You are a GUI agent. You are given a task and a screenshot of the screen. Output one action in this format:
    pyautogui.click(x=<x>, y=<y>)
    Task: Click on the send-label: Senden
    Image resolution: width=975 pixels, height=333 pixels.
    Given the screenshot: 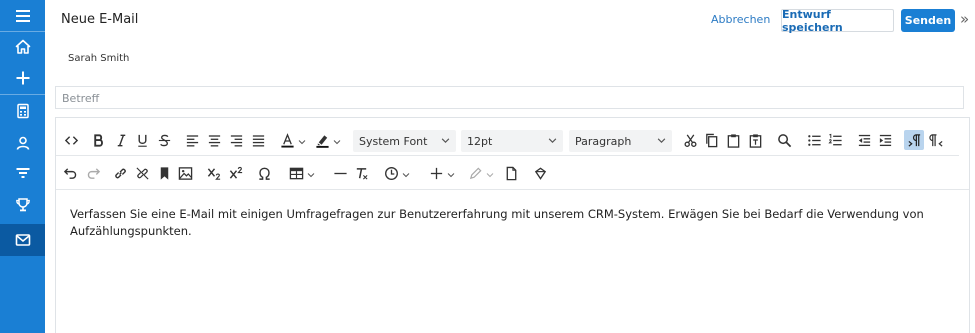 What is the action you would take?
    pyautogui.click(x=928, y=20)
    